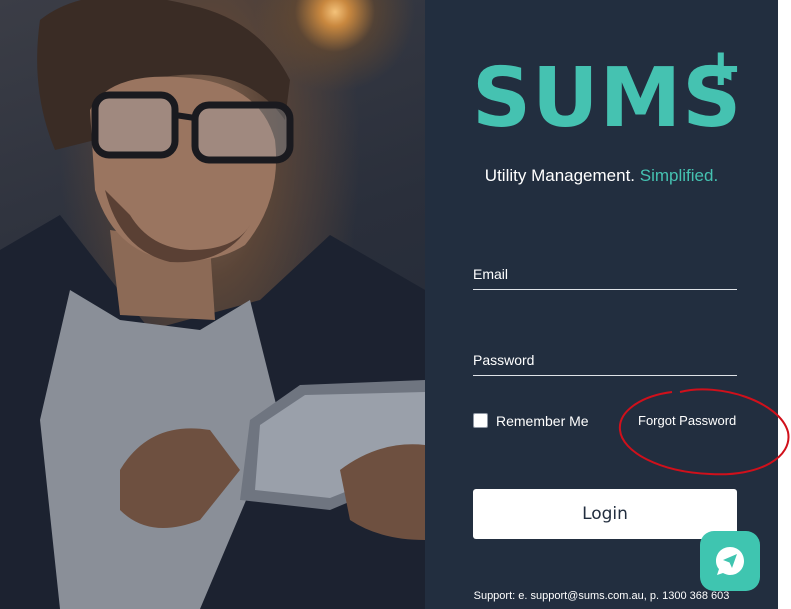  What do you see at coordinates (605, 514) in the screenshot?
I see `login-button: Login` at bounding box center [605, 514].